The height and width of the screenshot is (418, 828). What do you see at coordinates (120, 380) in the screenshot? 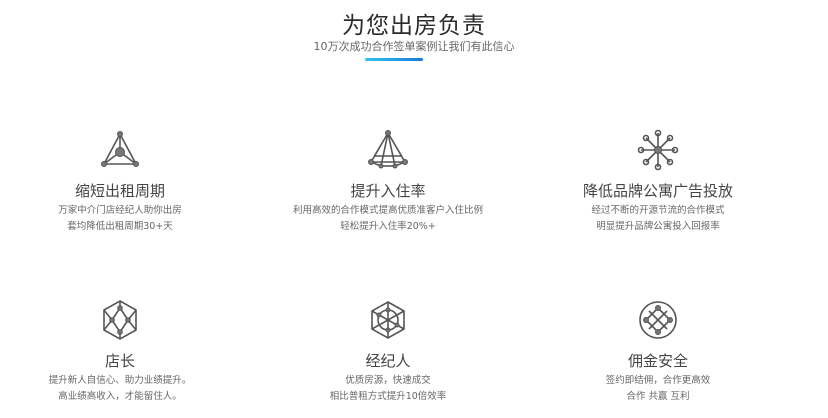
I see `feature-desc-line: 提升新人自信心、助力业绩提升。` at bounding box center [120, 380].